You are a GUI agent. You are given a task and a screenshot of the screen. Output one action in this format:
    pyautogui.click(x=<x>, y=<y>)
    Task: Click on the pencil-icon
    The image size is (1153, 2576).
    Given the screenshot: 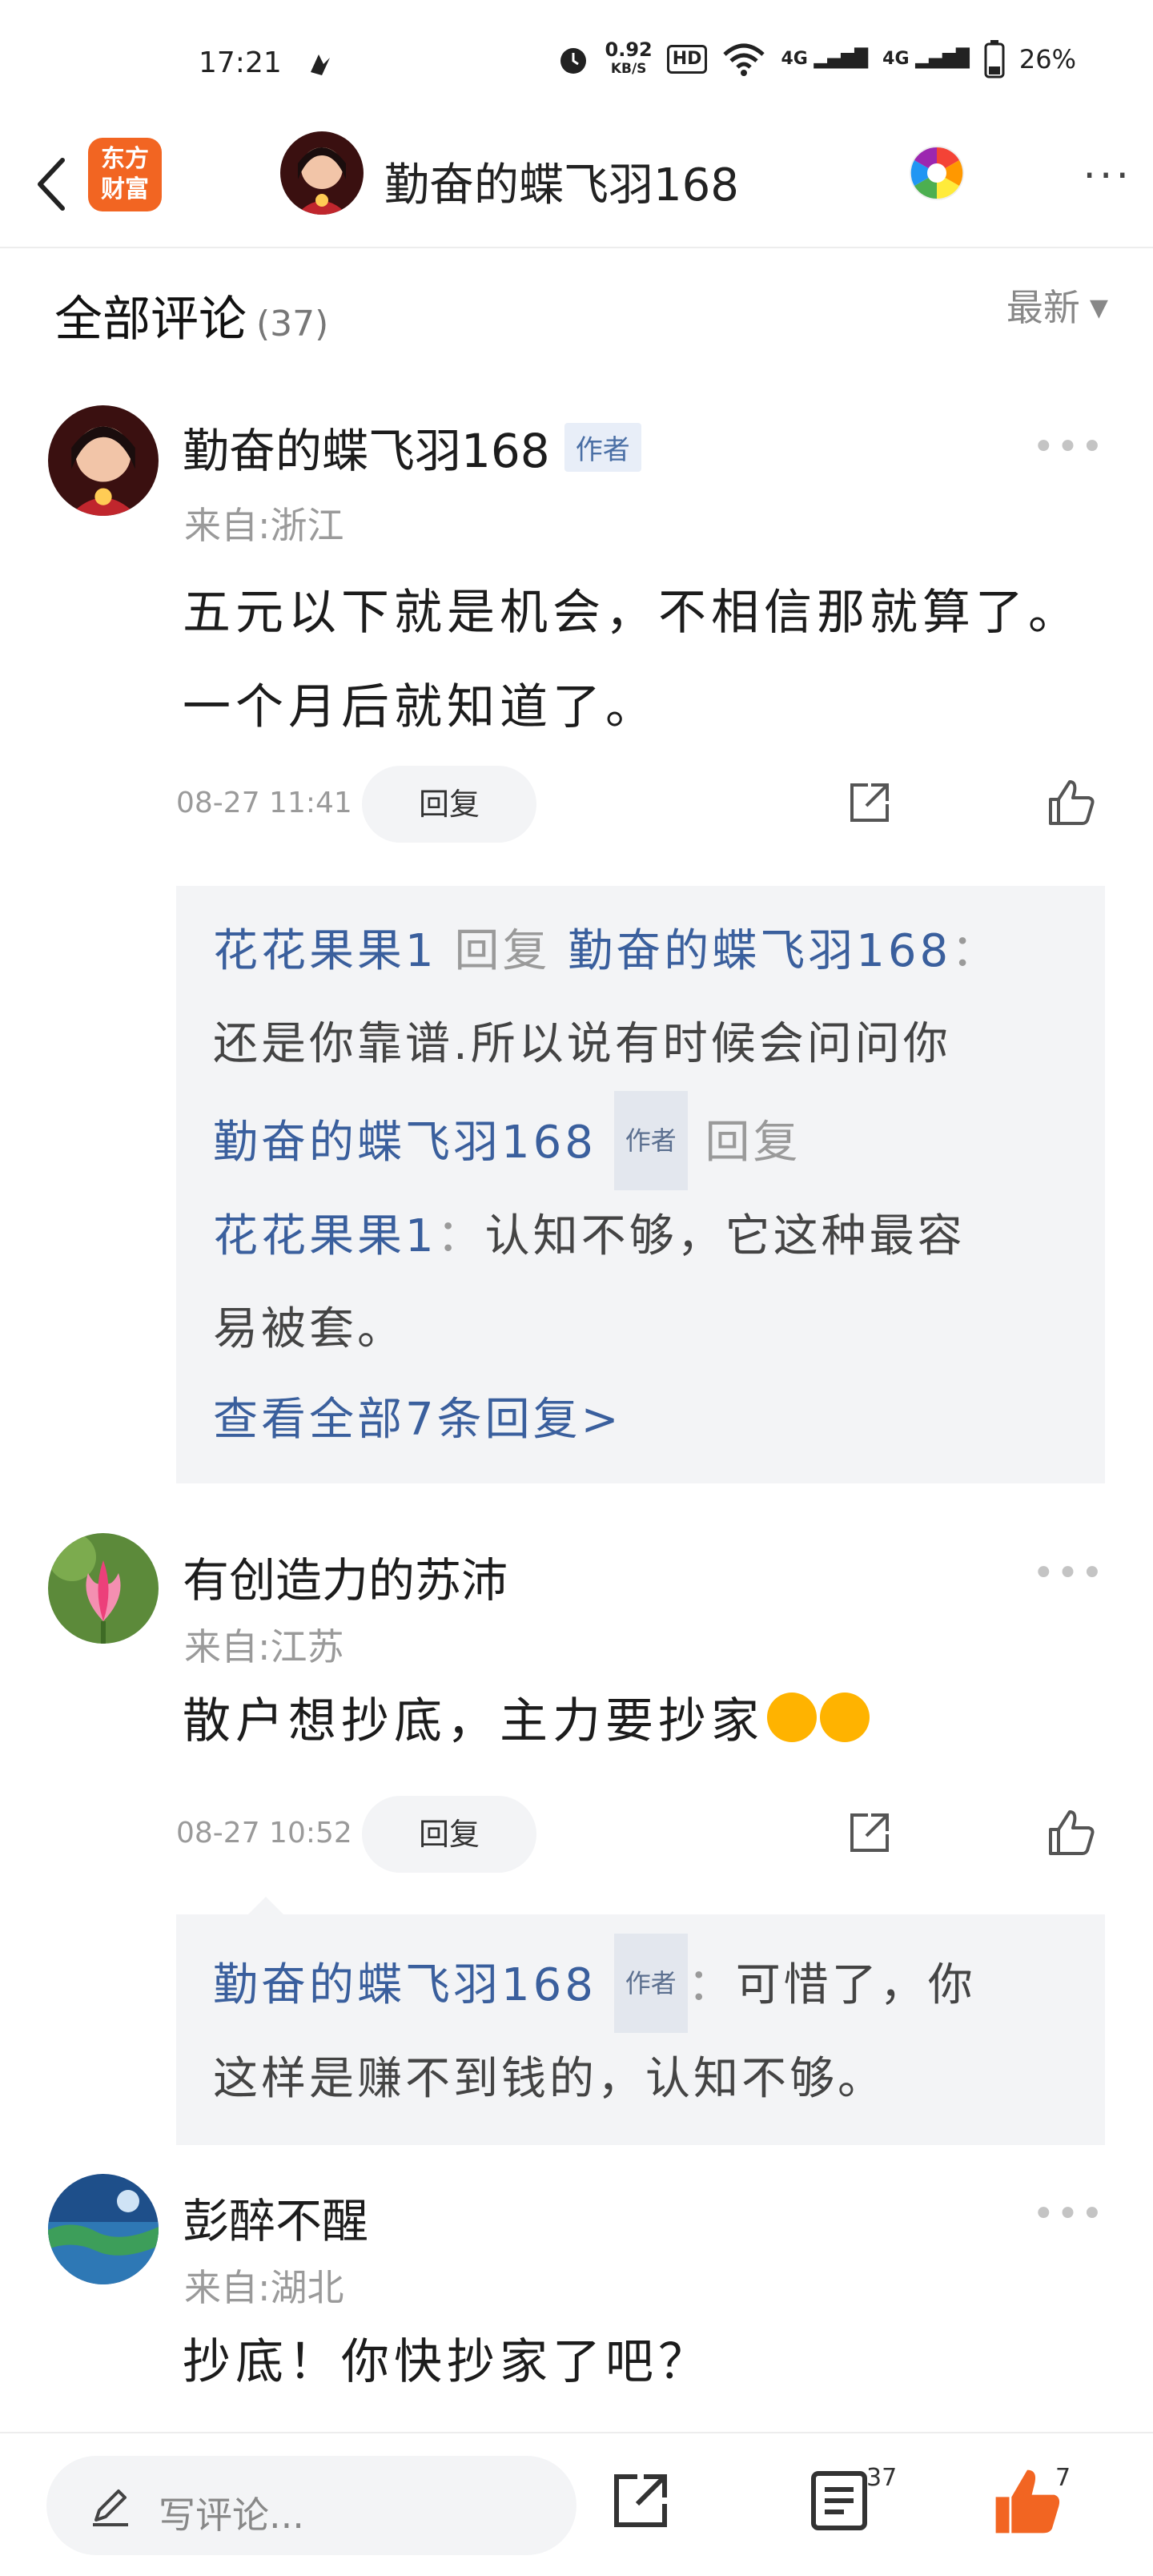 What is the action you would take?
    pyautogui.click(x=110, y=2507)
    